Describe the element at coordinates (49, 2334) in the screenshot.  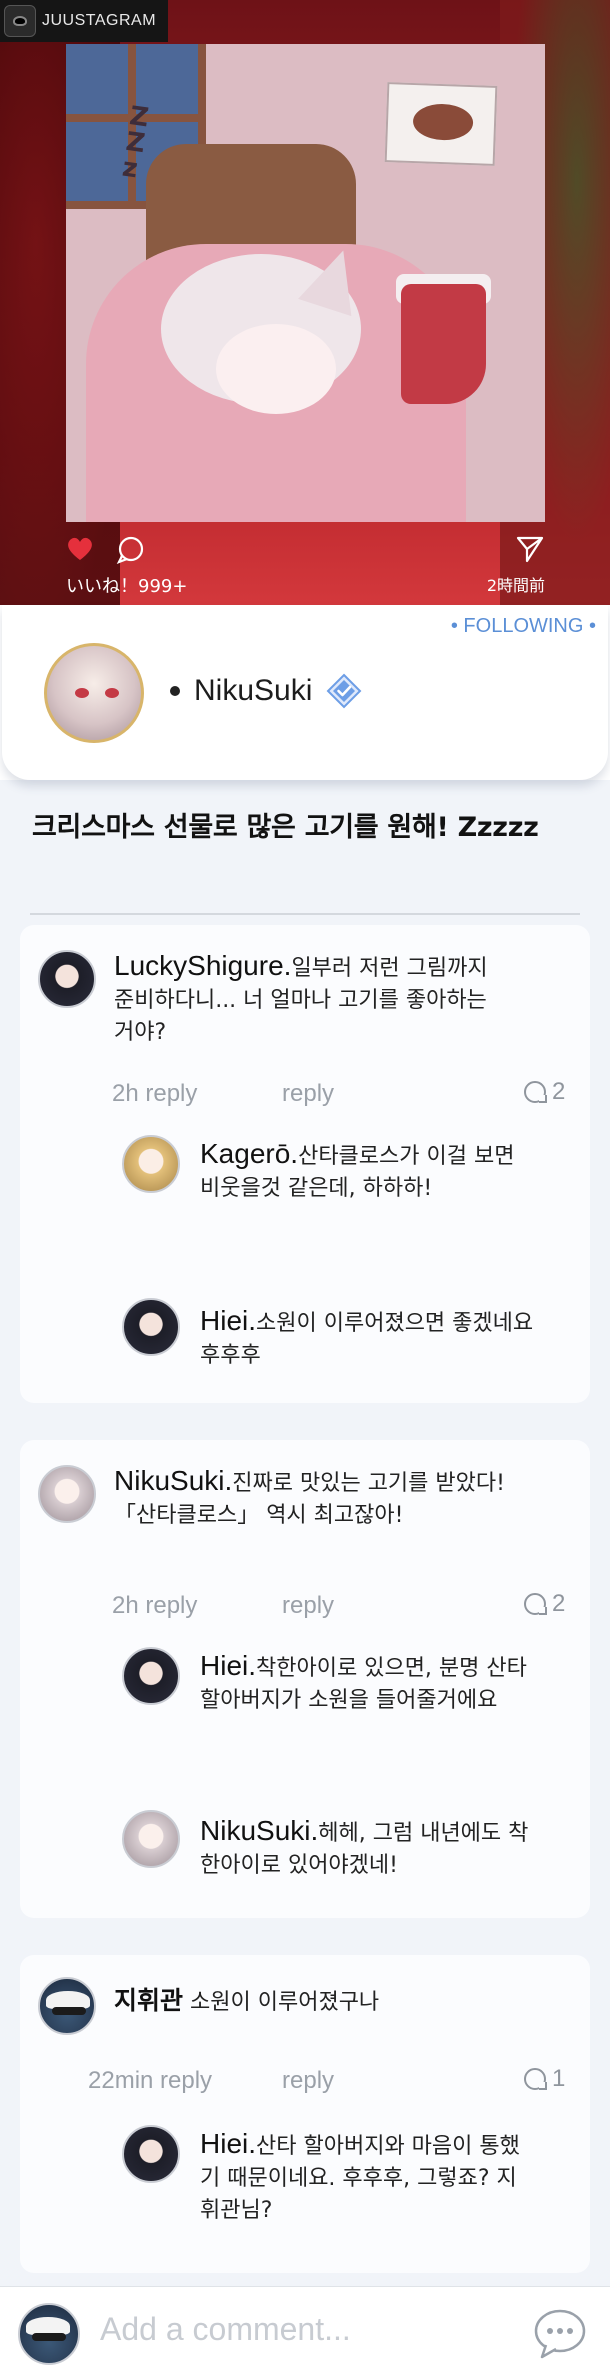
I see `current-user-avatar` at that location.